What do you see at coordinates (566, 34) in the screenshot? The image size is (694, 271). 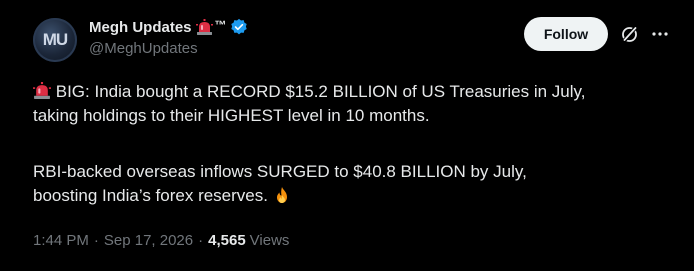 I see `follow-button: Follow` at bounding box center [566, 34].